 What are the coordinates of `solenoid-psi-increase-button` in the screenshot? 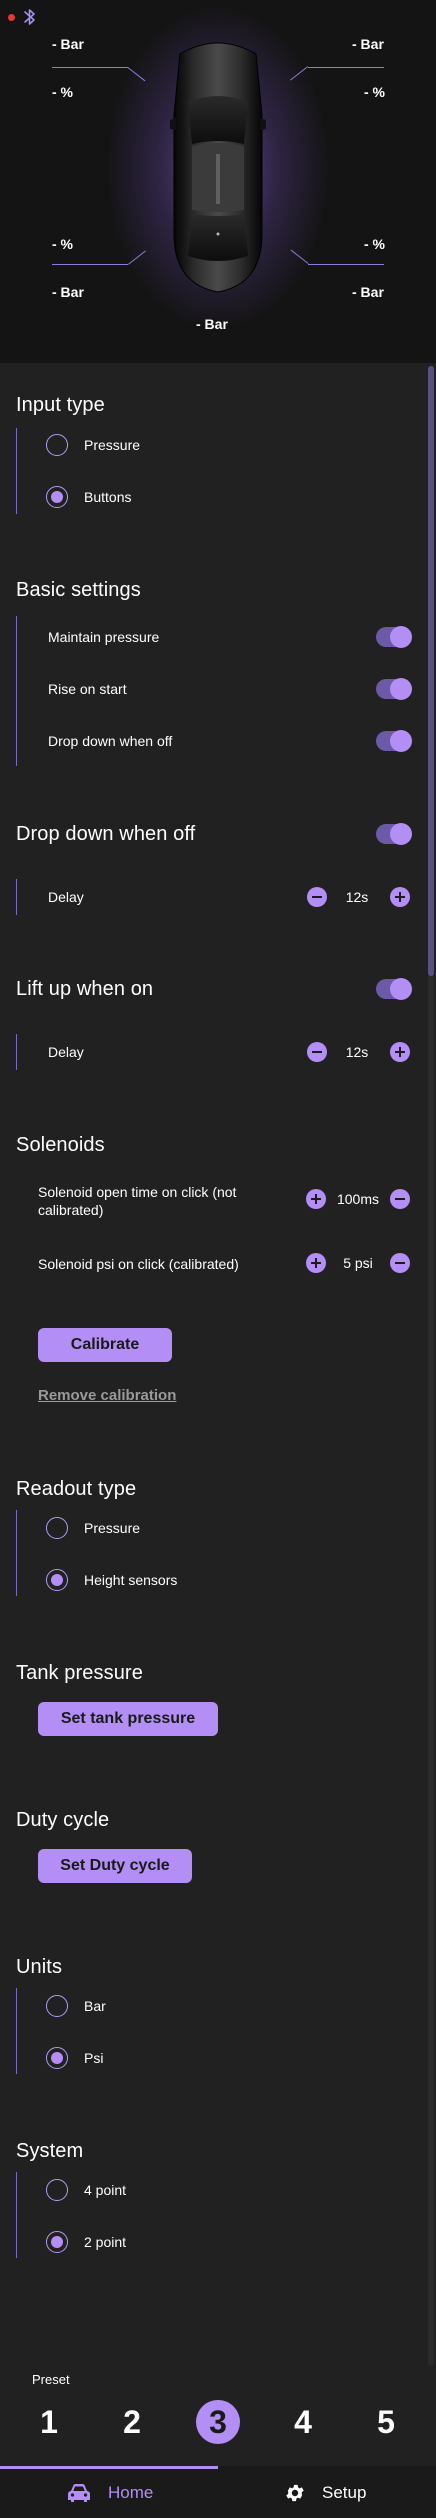 It's located at (316, 1263).